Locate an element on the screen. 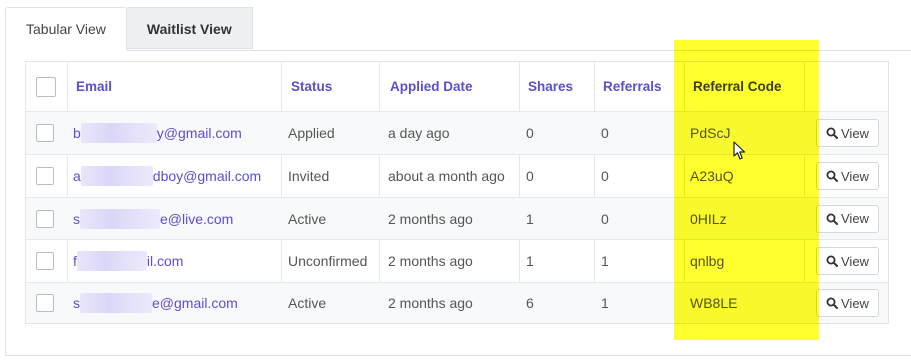 This screenshot has width=911, height=360. email-cell: s e@gmail.com is located at coordinates (155, 303).